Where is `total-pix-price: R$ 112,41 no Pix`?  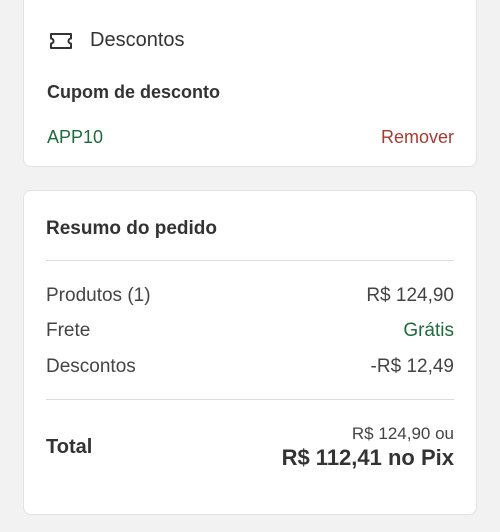 total-pix-price: R$ 112,41 no Pix is located at coordinates (367, 457).